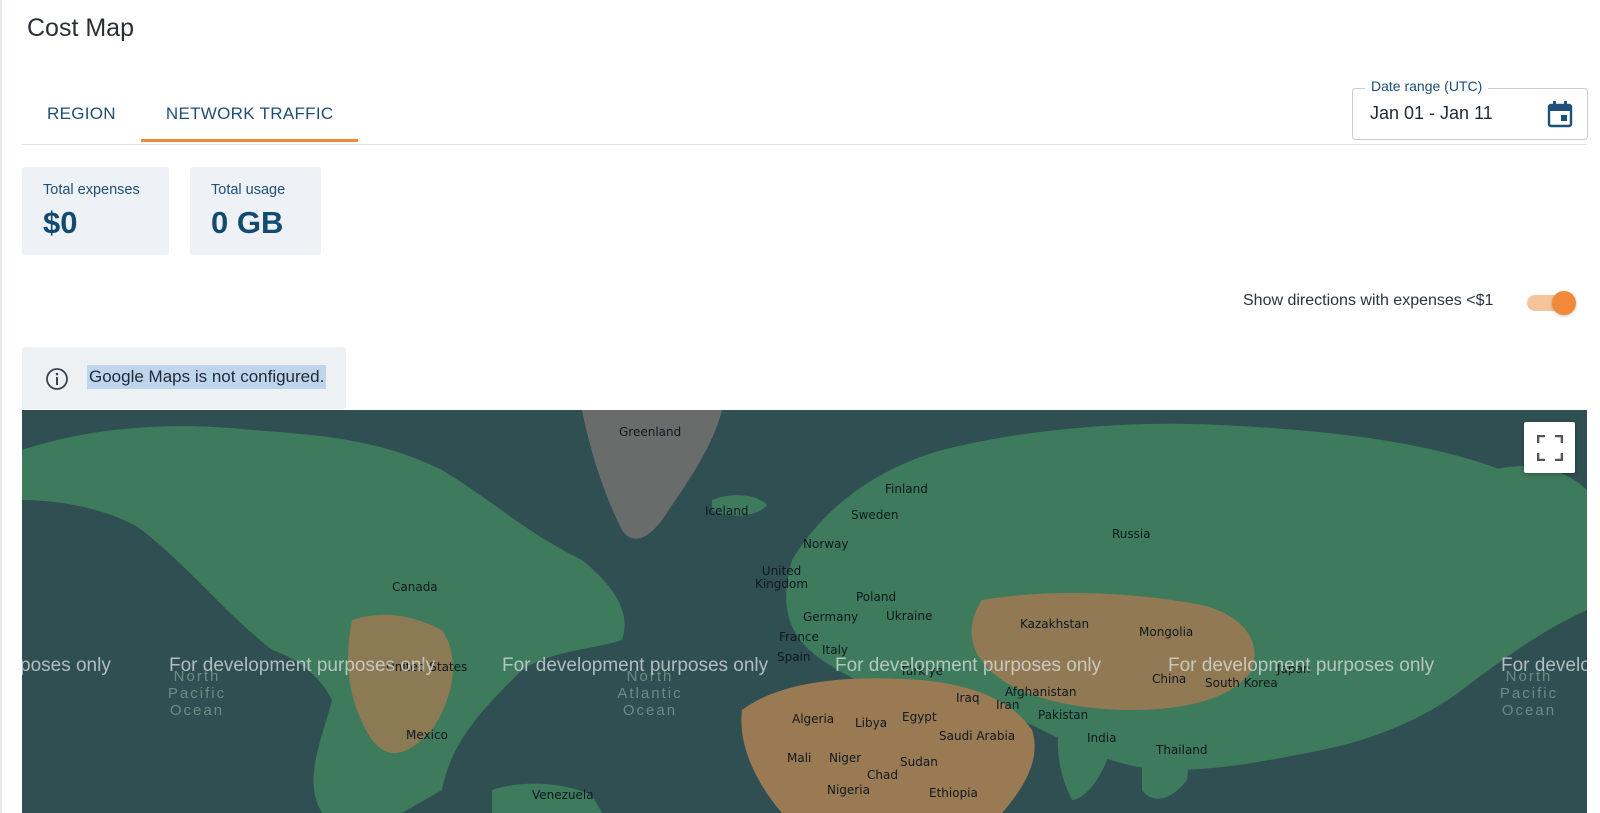  What do you see at coordinates (207, 377) in the screenshot?
I see `alert-message: Google Maps is not configured.` at bounding box center [207, 377].